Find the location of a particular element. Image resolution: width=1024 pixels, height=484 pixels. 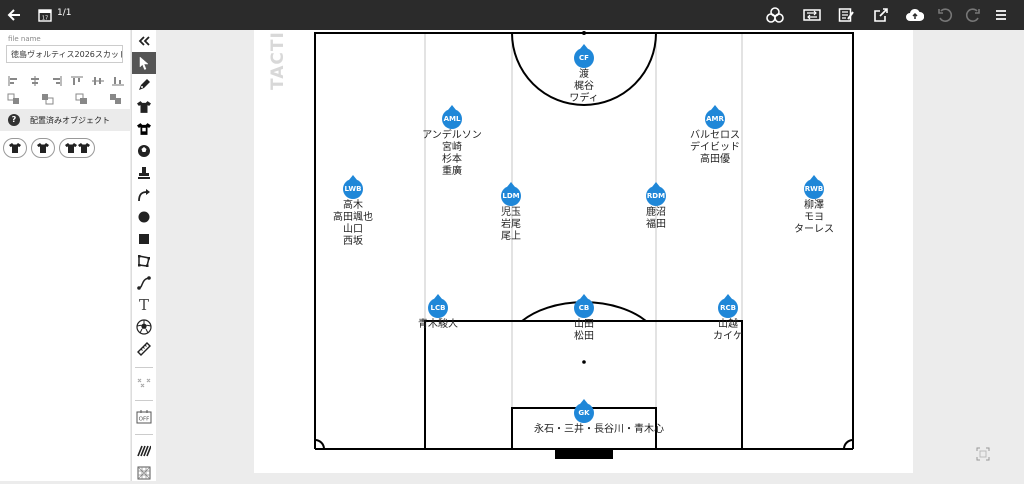

player-name: 尾上 is located at coordinates (511, 236).